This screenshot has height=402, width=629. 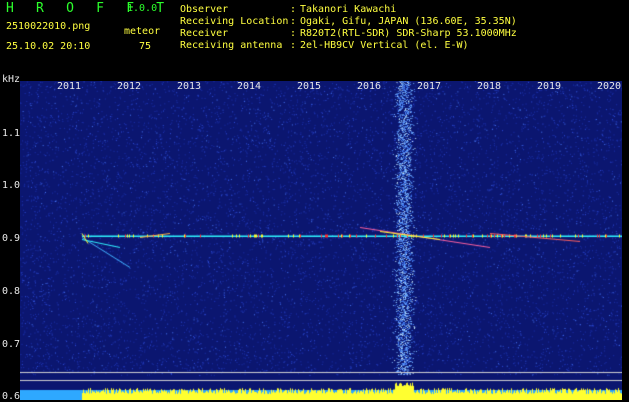 What do you see at coordinates (142, 31) in the screenshot?
I see `mode-label: meteor` at bounding box center [142, 31].